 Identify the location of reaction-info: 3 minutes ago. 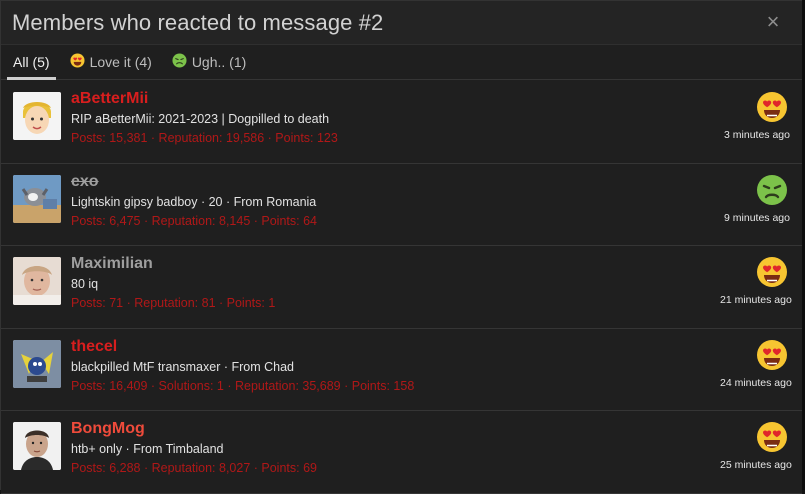
(755, 116).